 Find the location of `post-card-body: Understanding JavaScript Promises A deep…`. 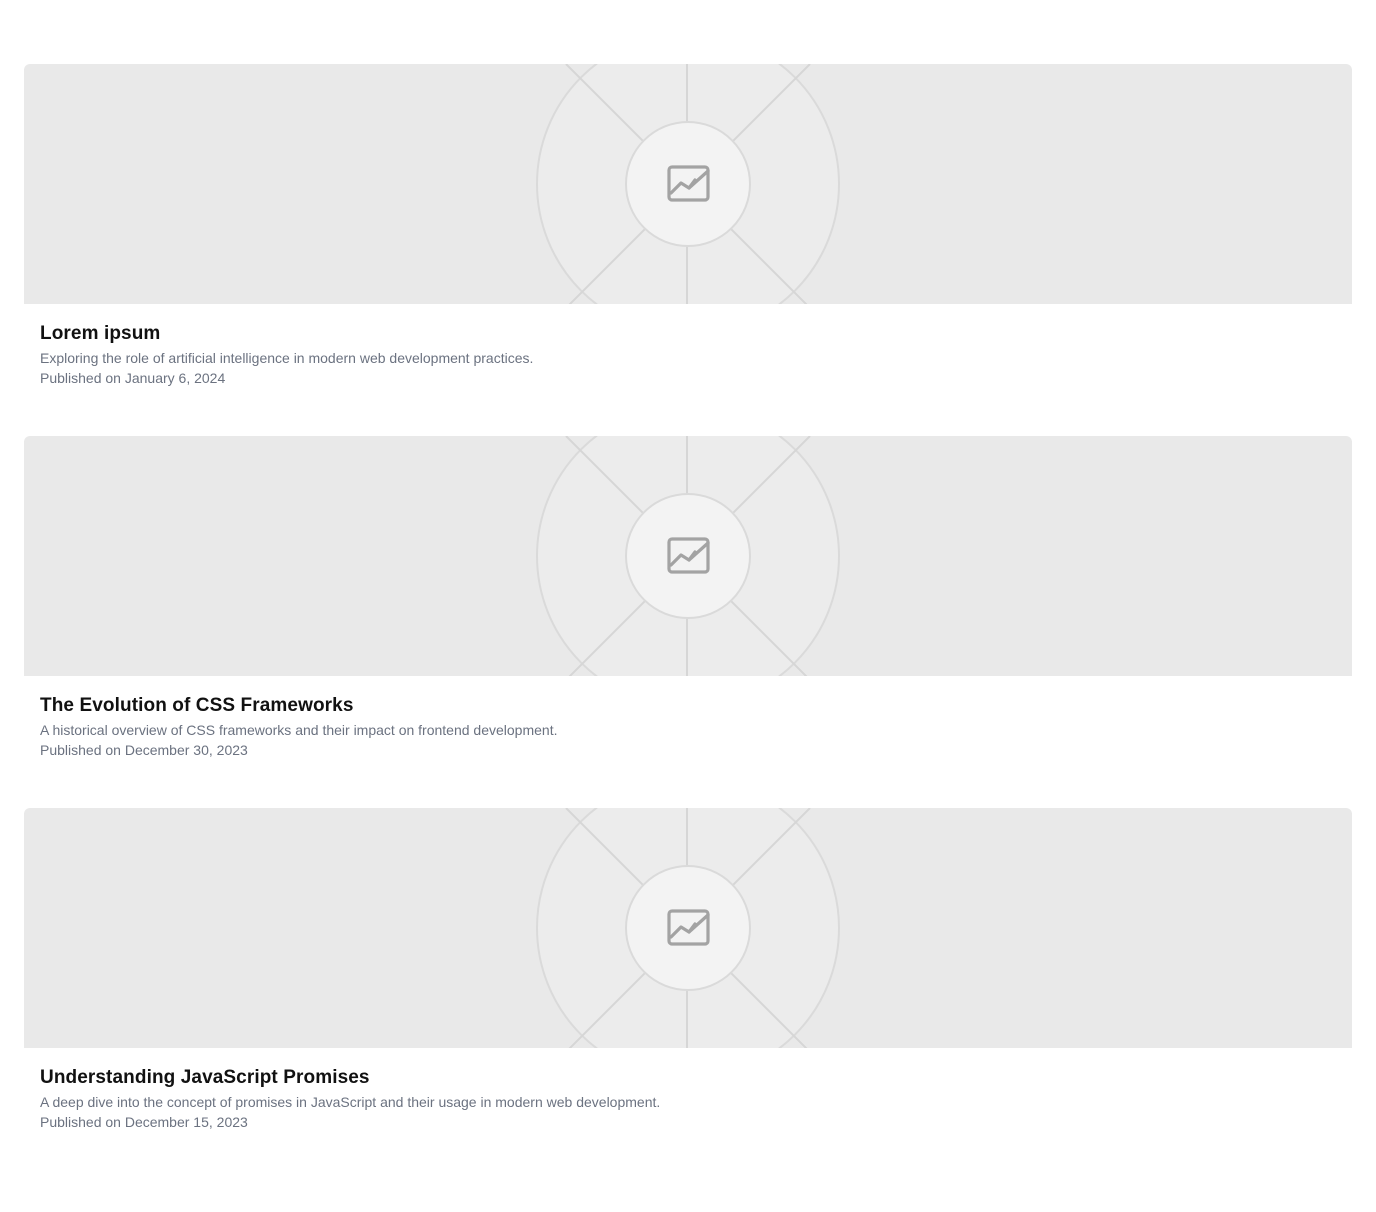

post-card-body: Understanding JavaScript Promises A deep… is located at coordinates (688, 1090).